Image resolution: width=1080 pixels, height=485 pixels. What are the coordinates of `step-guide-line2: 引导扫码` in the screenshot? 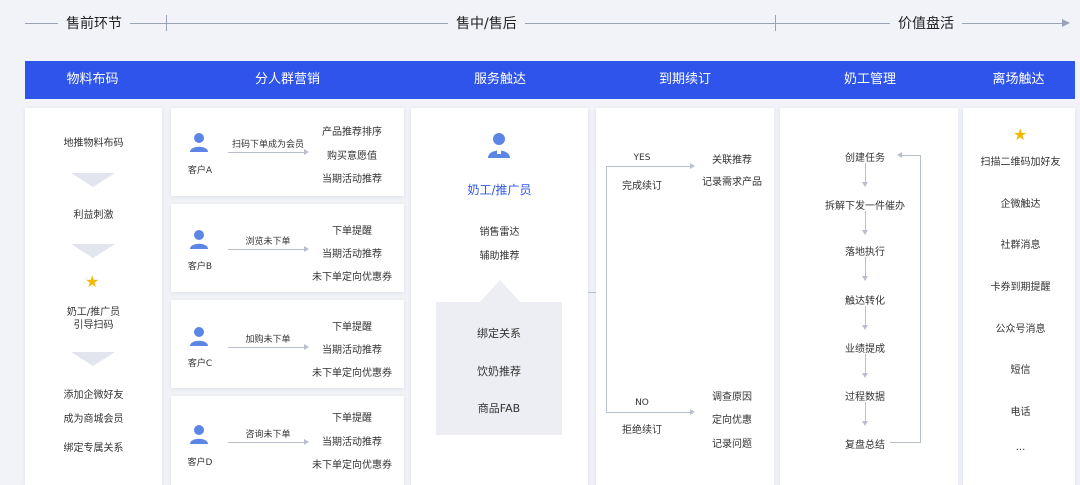 It's located at (93, 325).